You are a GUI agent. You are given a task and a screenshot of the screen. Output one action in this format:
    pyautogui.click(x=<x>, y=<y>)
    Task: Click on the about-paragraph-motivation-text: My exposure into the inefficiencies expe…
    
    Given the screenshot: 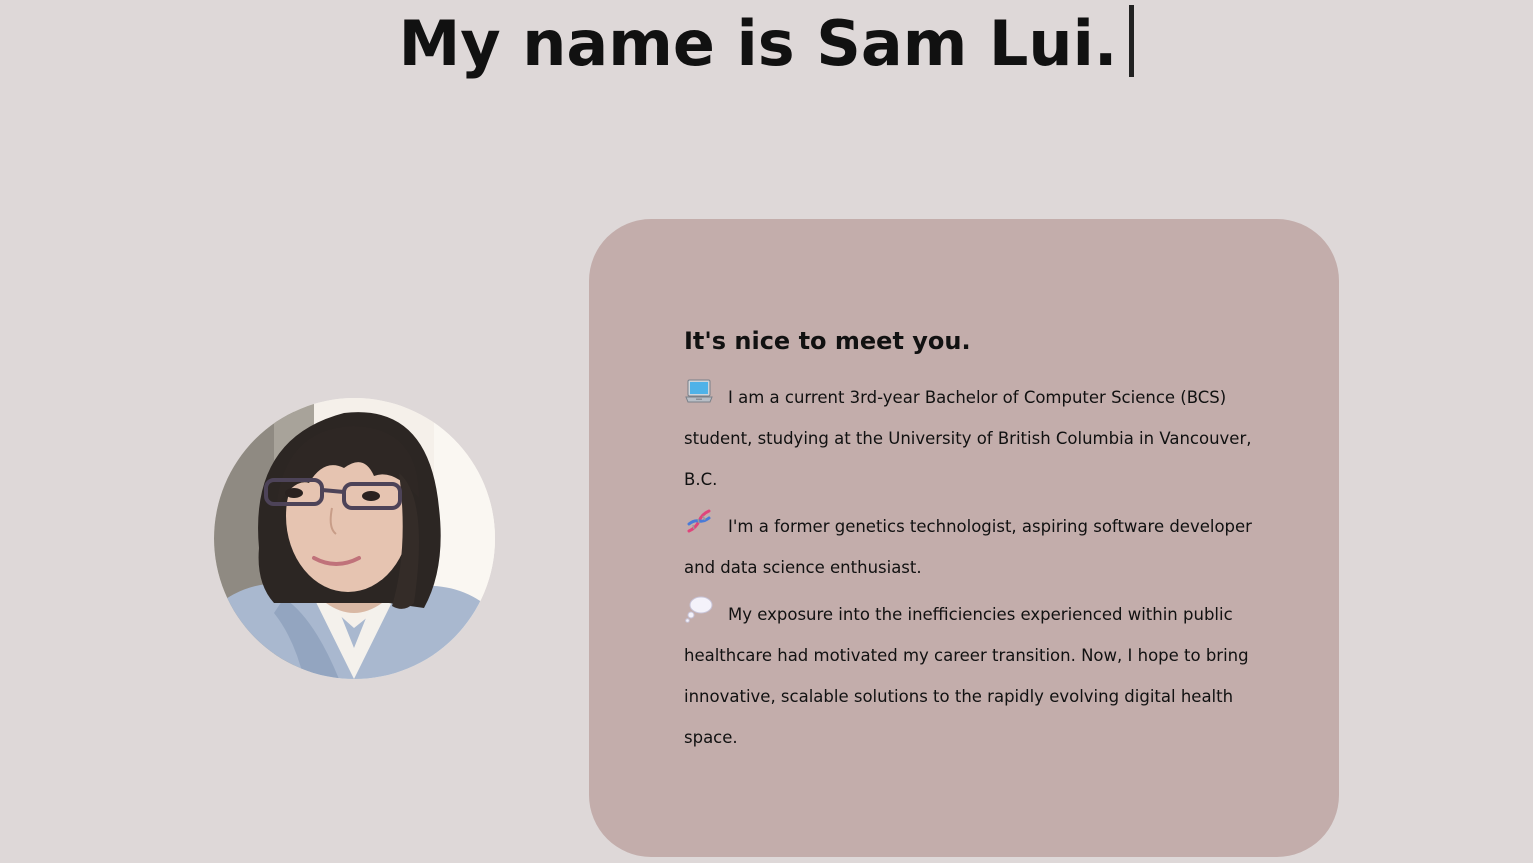 What is the action you would take?
    pyautogui.click(x=966, y=676)
    